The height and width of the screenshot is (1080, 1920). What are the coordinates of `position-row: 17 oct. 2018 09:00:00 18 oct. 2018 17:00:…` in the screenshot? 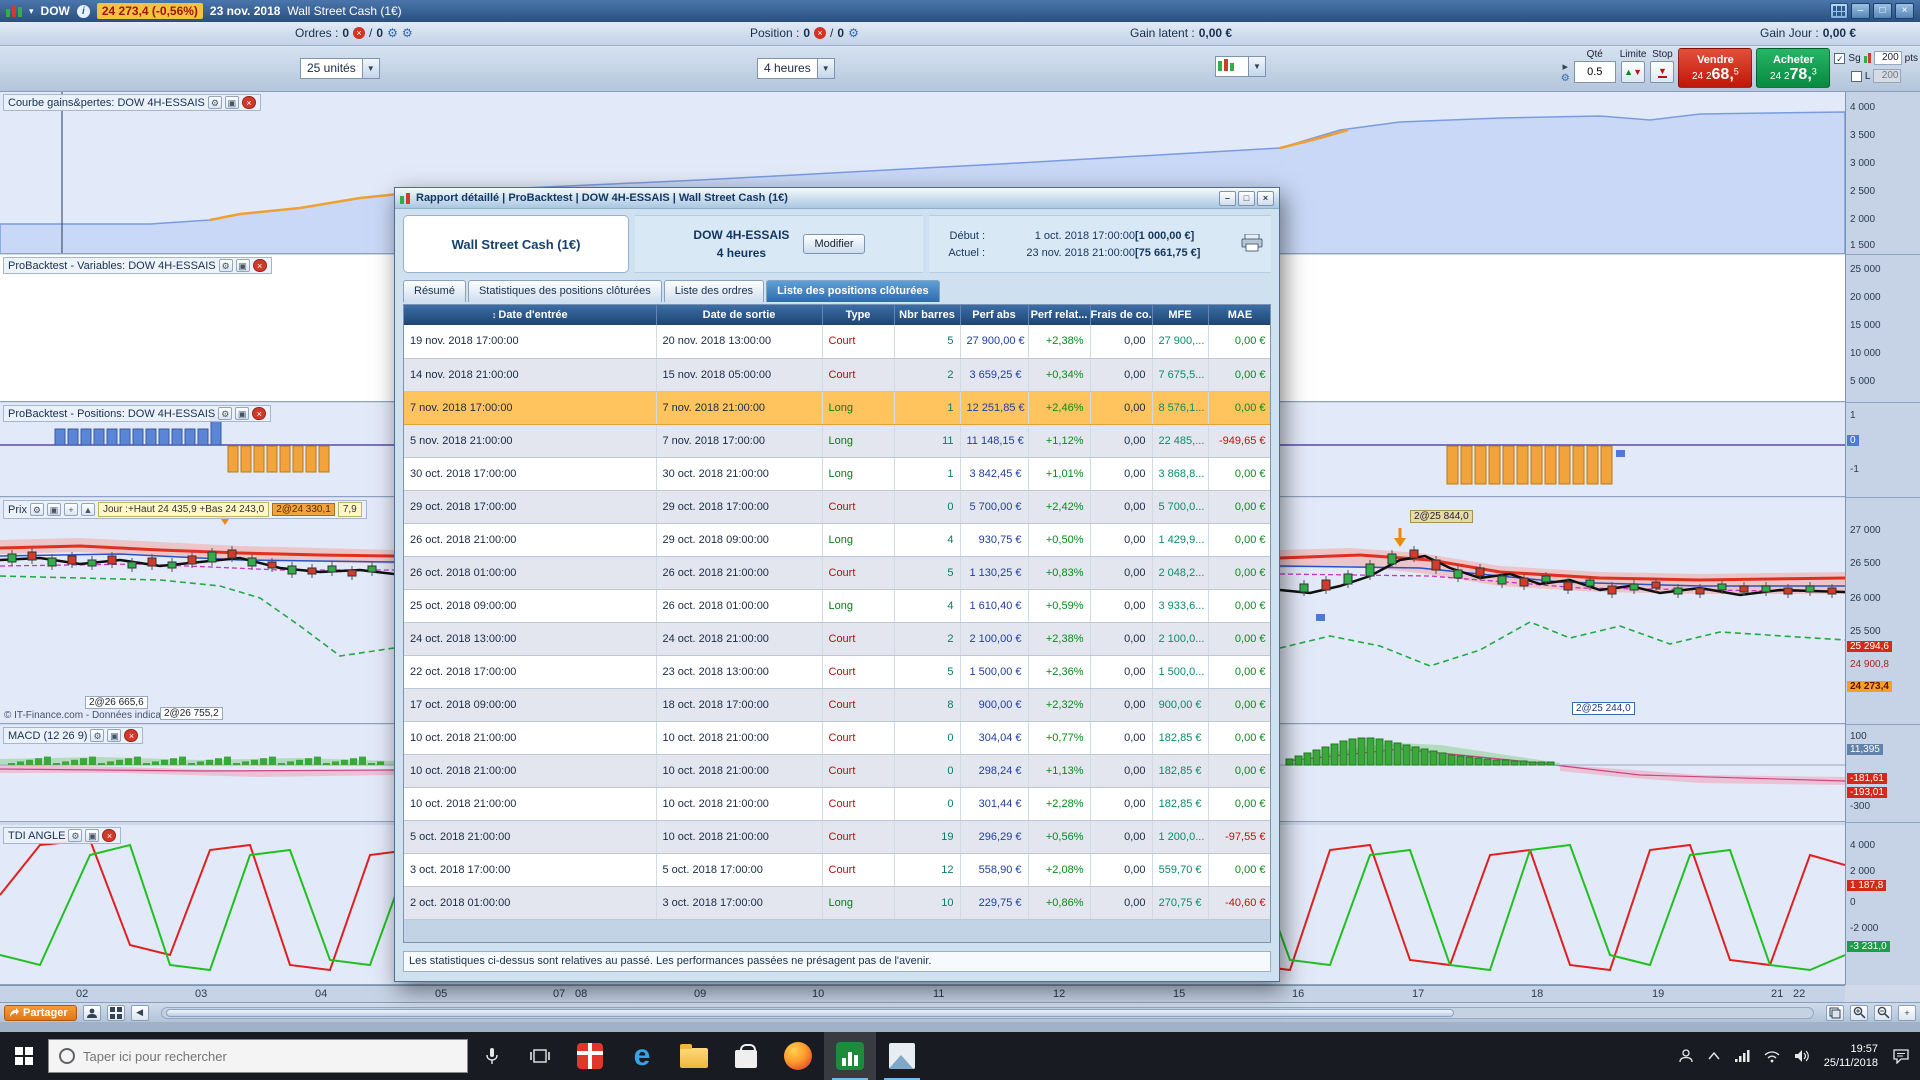 It's located at (837, 705).